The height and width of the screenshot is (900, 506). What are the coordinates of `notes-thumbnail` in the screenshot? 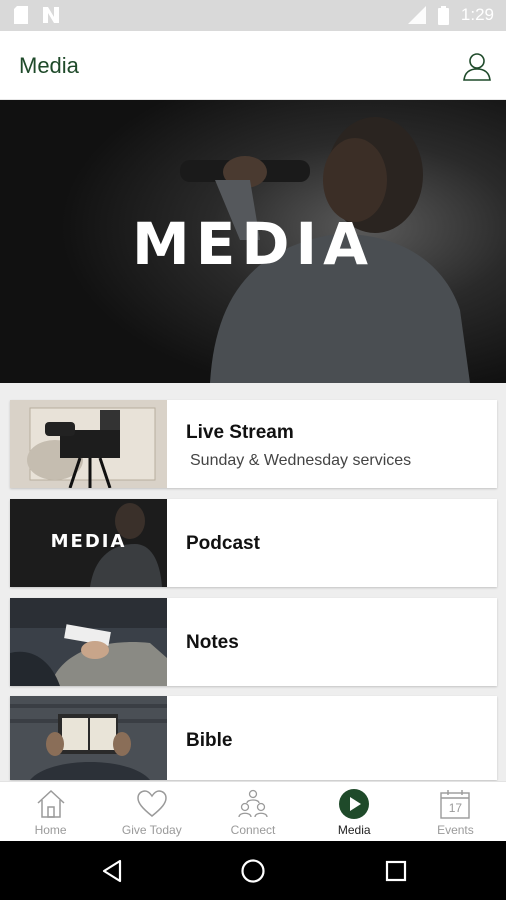 It's located at (88, 642).